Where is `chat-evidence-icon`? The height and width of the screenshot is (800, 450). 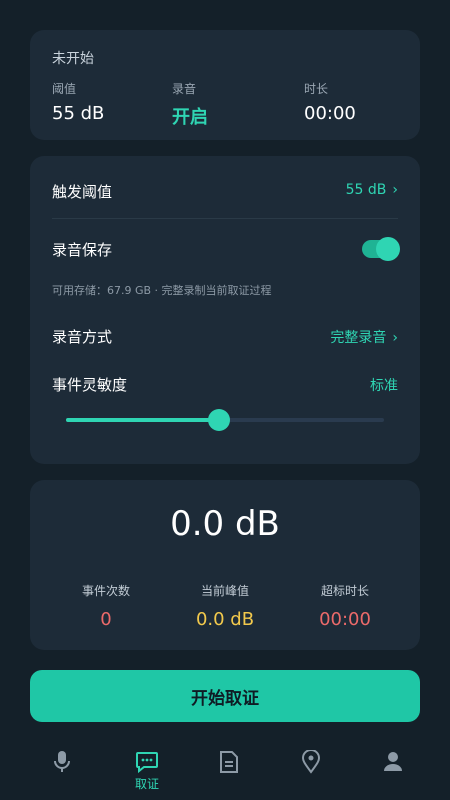
chat-evidence-icon is located at coordinates (147, 763).